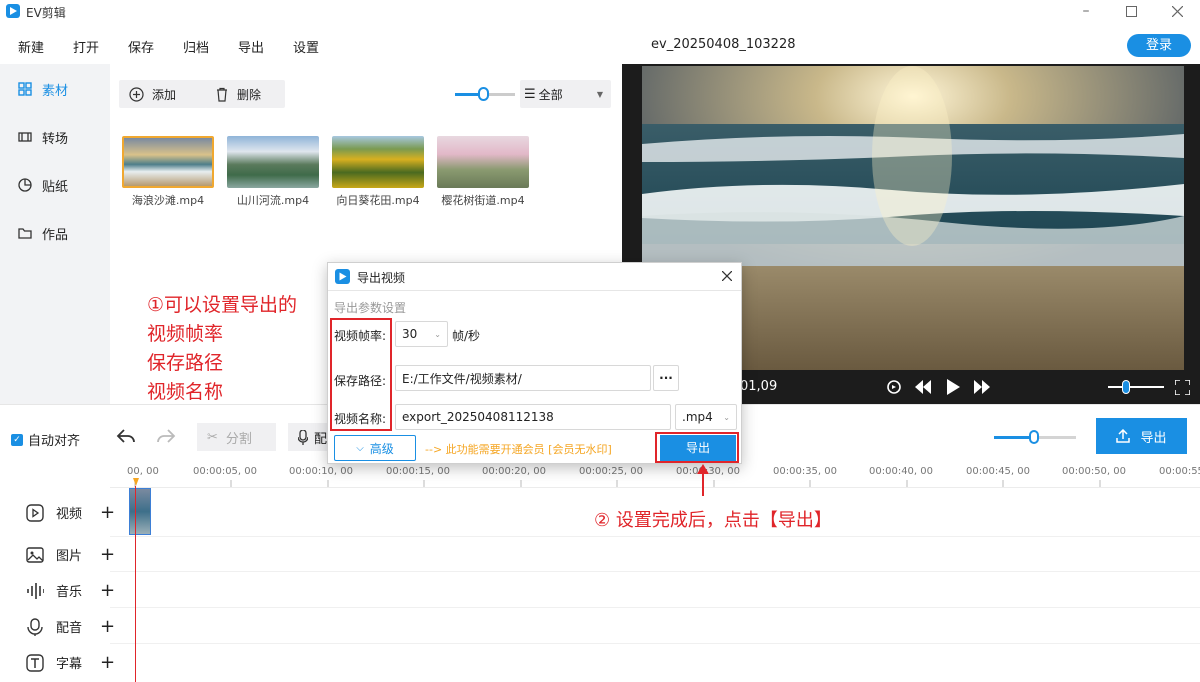 The image size is (1200, 682). Describe the element at coordinates (1126, 387) in the screenshot. I see `volume-handle` at that location.